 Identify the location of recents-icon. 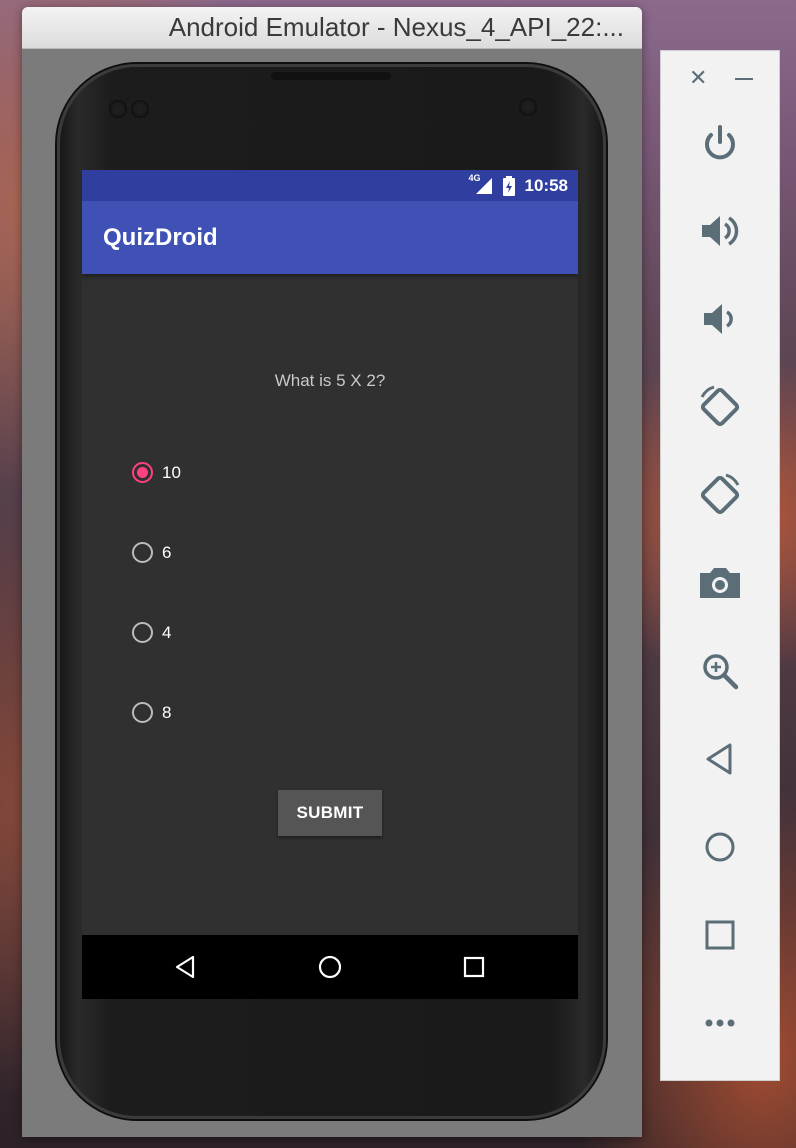
(474, 967).